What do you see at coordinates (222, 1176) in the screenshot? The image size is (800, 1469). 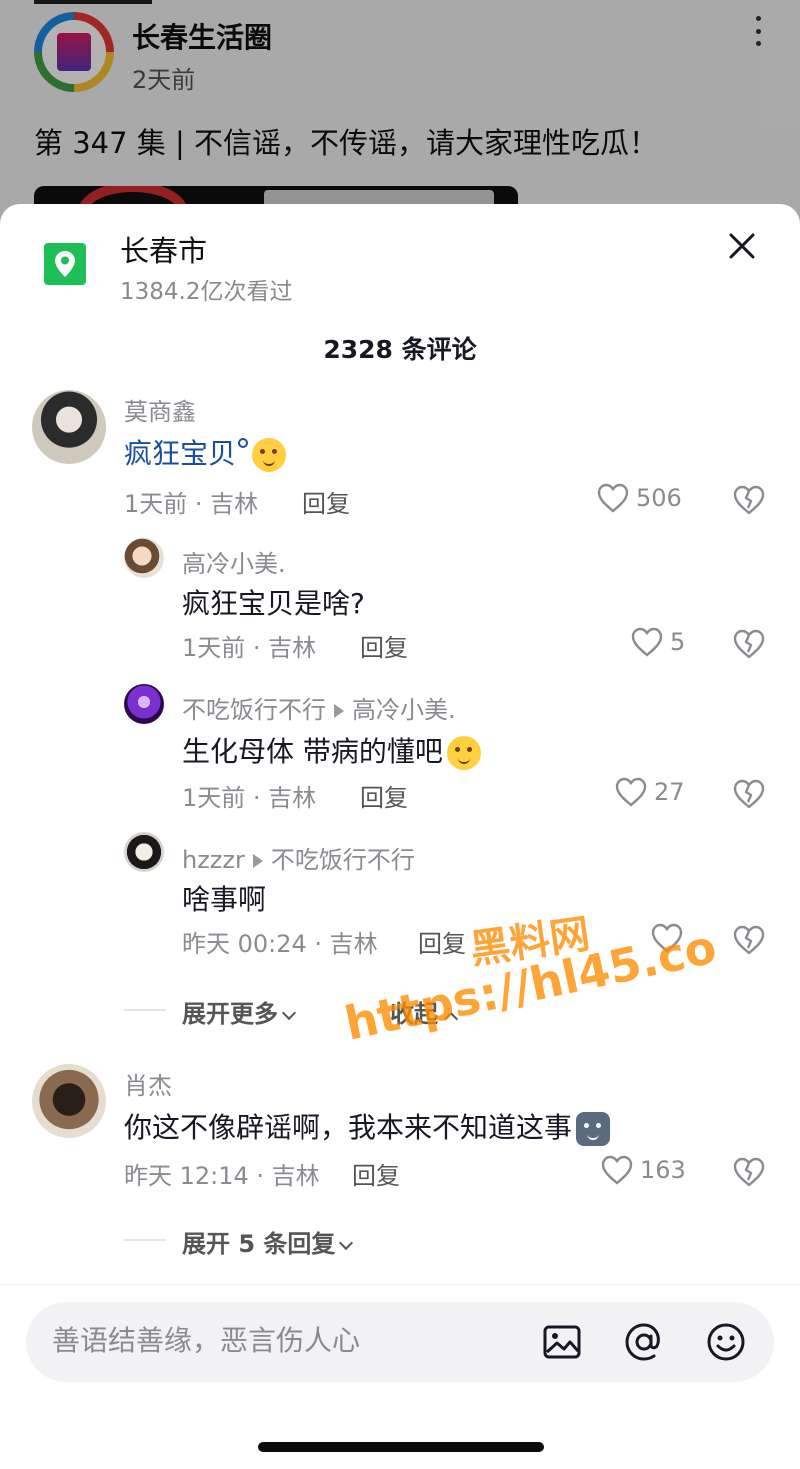 I see `comment-meta: 昨天 12:14 · 吉林` at bounding box center [222, 1176].